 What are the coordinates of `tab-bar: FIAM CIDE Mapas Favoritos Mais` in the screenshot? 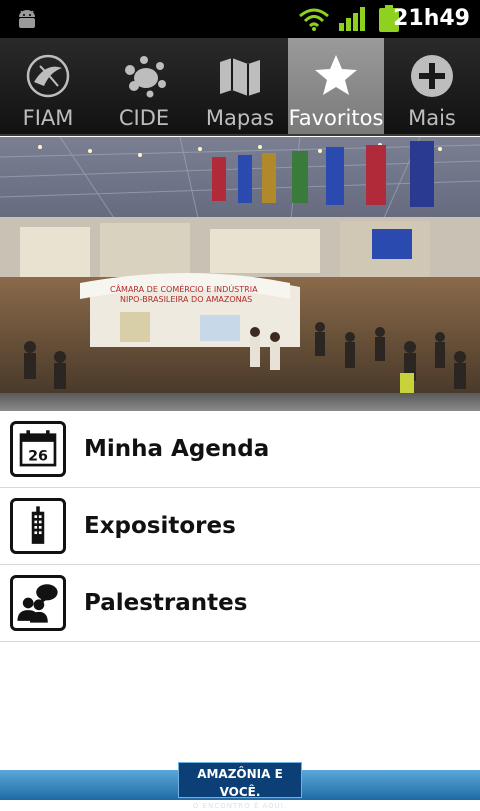 It's located at (240, 87).